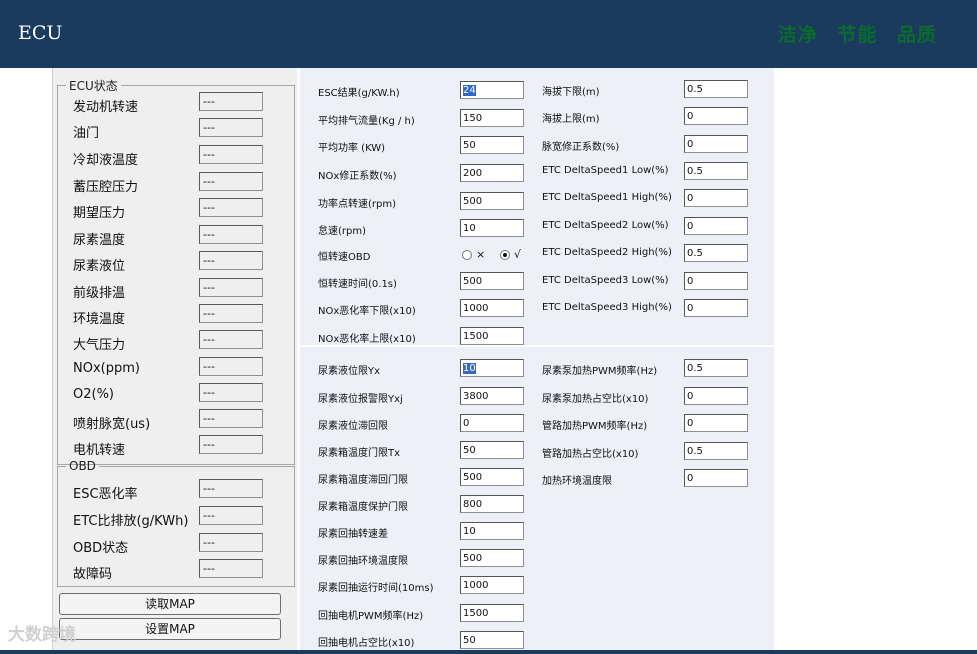  I want to click on urea-param-value: 50, so click(469, 640).